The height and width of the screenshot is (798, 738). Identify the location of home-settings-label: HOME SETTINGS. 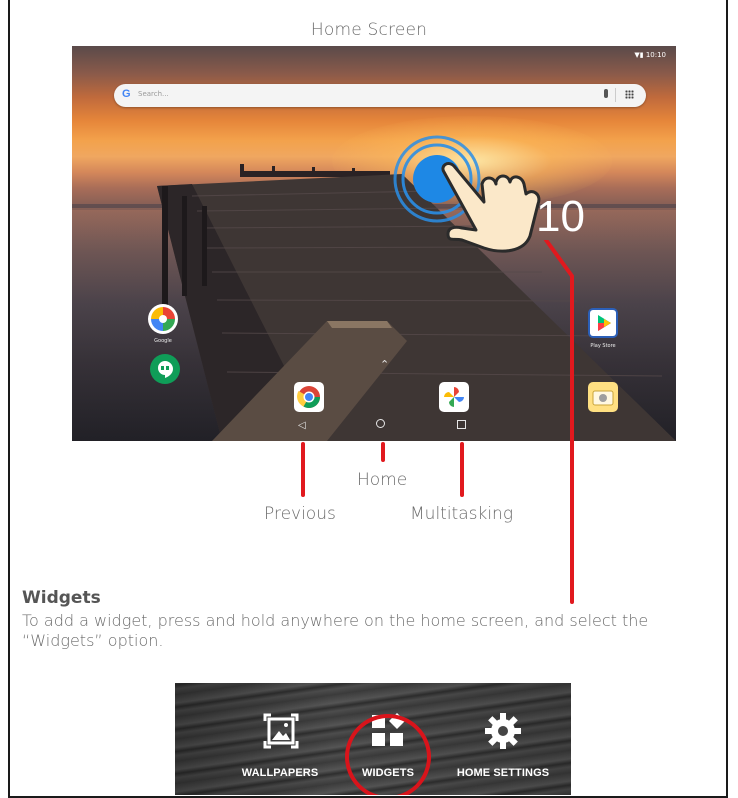
(503, 773).